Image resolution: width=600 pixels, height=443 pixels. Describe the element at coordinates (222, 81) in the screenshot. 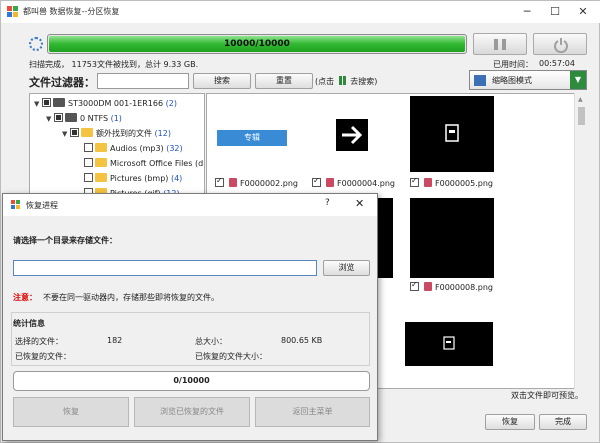

I see `search-button: 搜索` at that location.